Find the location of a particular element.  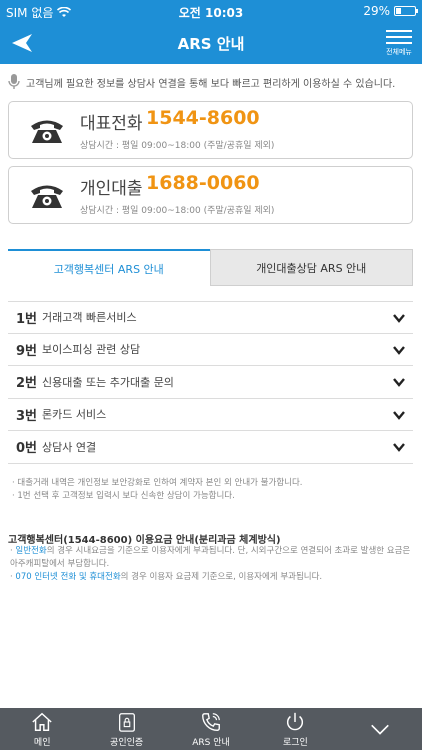

microphone-icon is located at coordinates (14, 81).